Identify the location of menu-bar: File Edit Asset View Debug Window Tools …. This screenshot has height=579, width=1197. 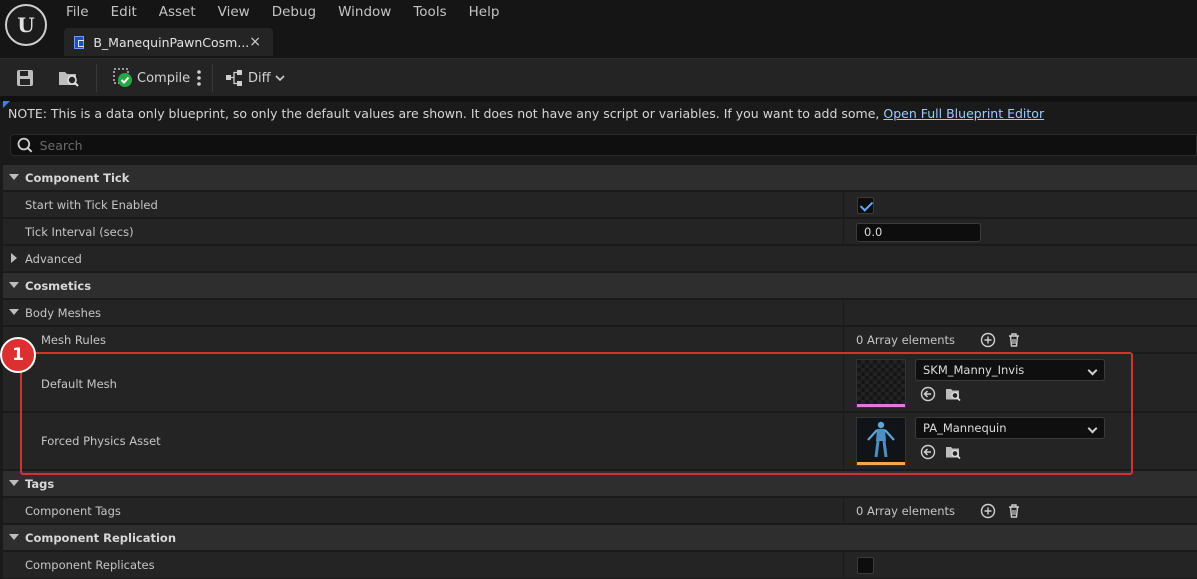
(282, 11).